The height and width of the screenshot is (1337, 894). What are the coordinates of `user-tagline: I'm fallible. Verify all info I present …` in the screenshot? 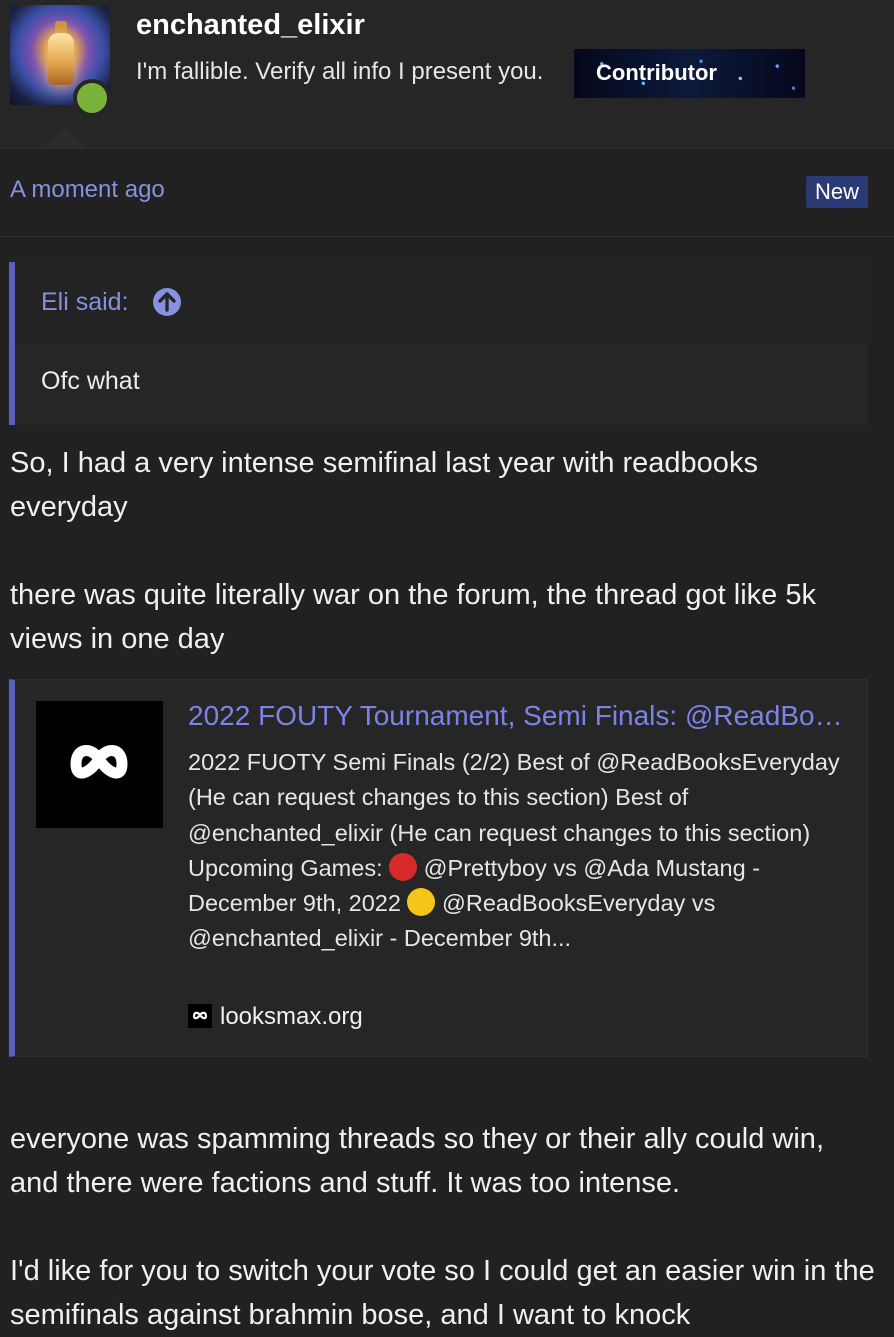 It's located at (340, 71).